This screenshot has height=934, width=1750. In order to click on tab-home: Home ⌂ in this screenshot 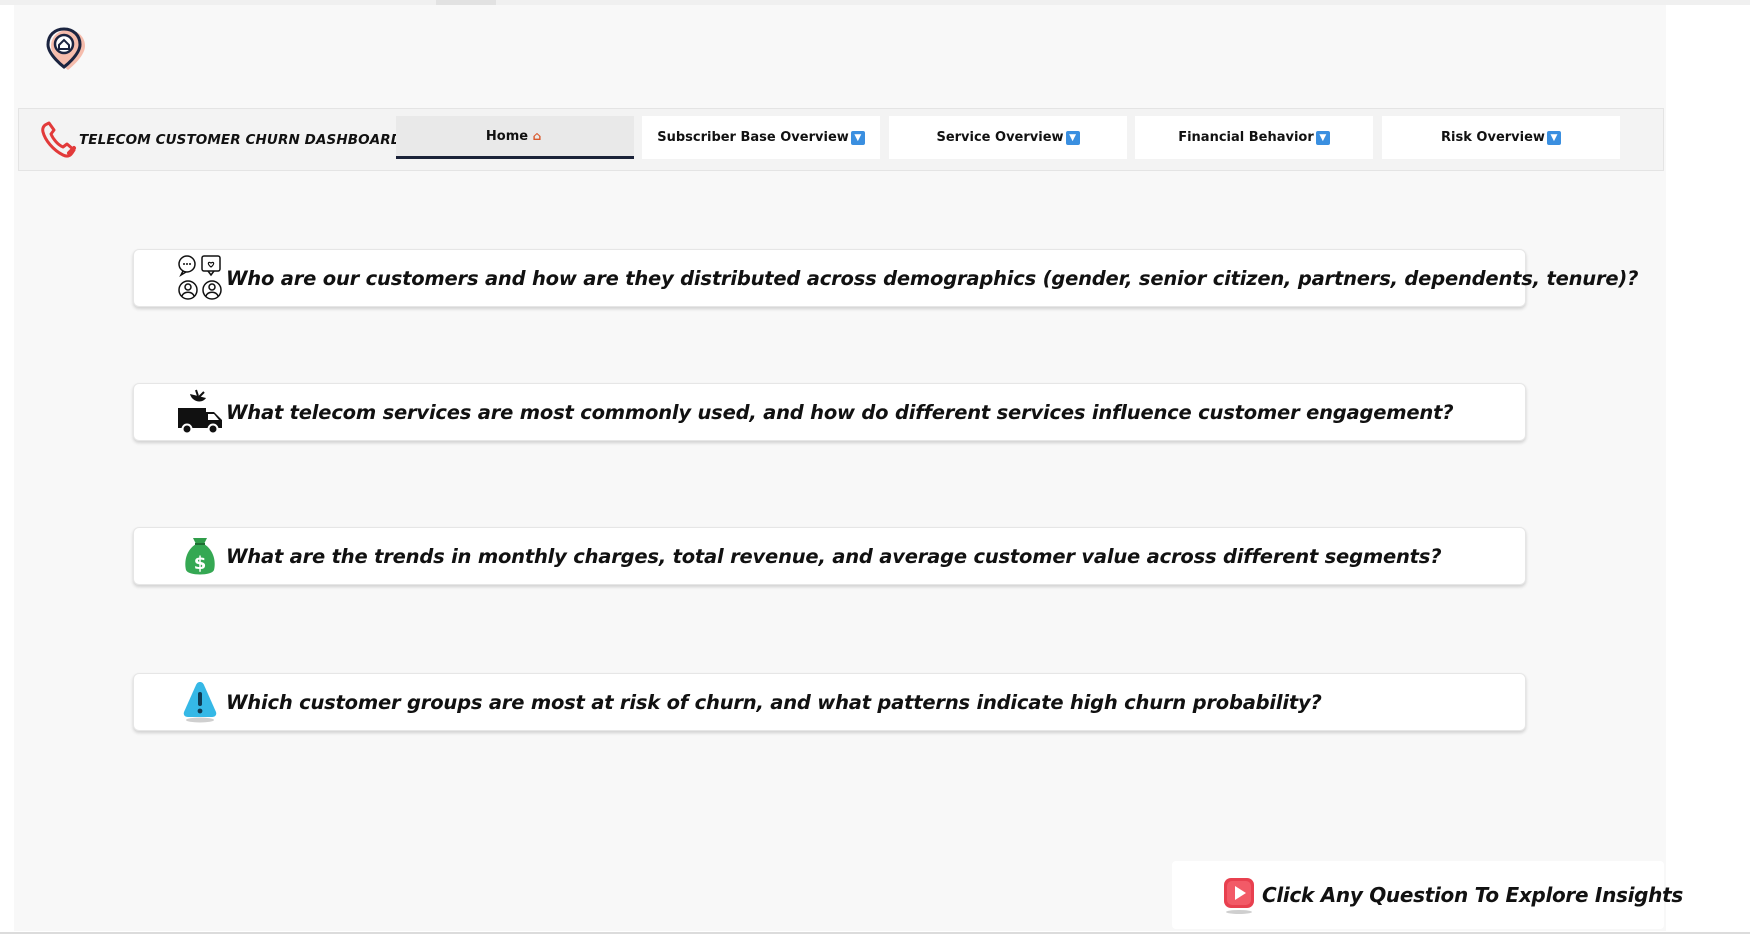, I will do `click(515, 137)`.